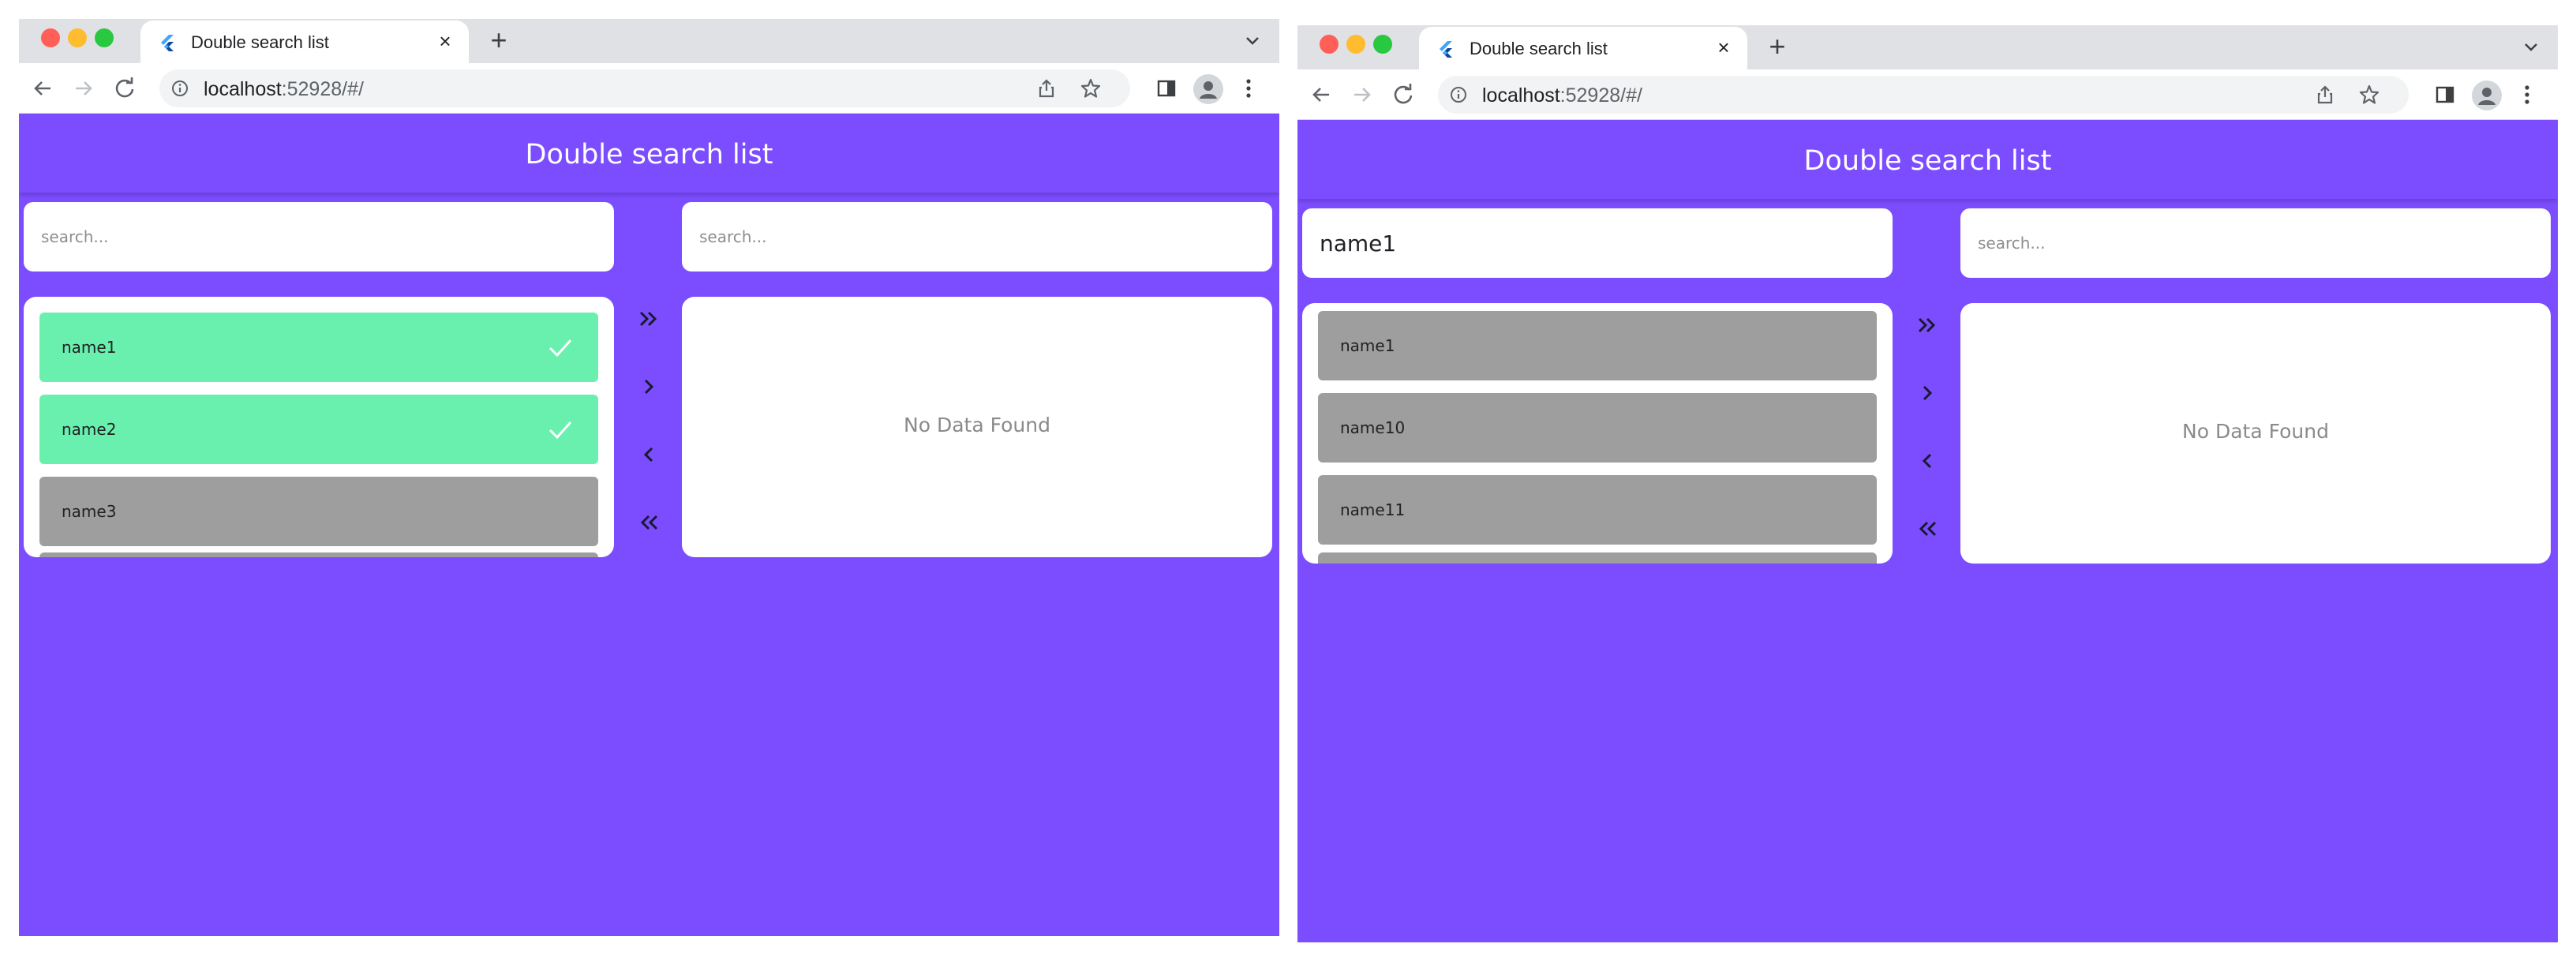 This screenshot has height=955, width=2576. I want to click on list-item: name3, so click(318, 511).